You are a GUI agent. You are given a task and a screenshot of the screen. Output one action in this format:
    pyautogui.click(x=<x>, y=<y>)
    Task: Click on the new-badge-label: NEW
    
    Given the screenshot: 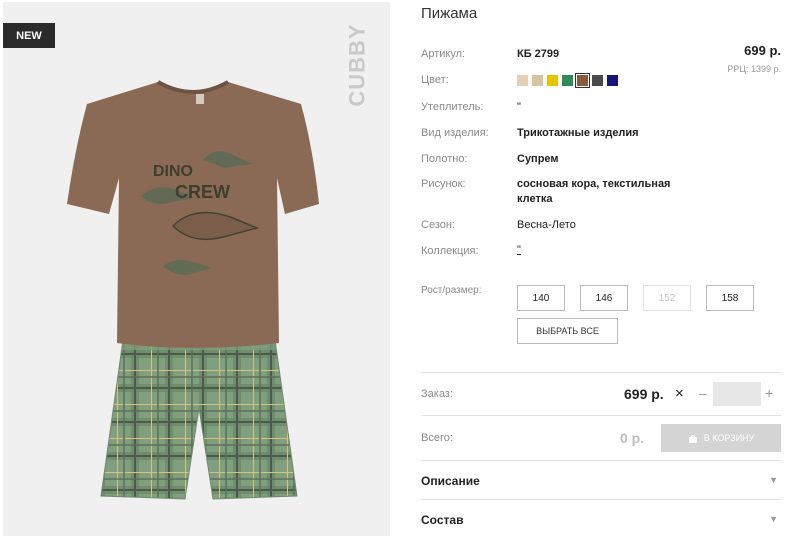 What is the action you would take?
    pyautogui.click(x=29, y=35)
    